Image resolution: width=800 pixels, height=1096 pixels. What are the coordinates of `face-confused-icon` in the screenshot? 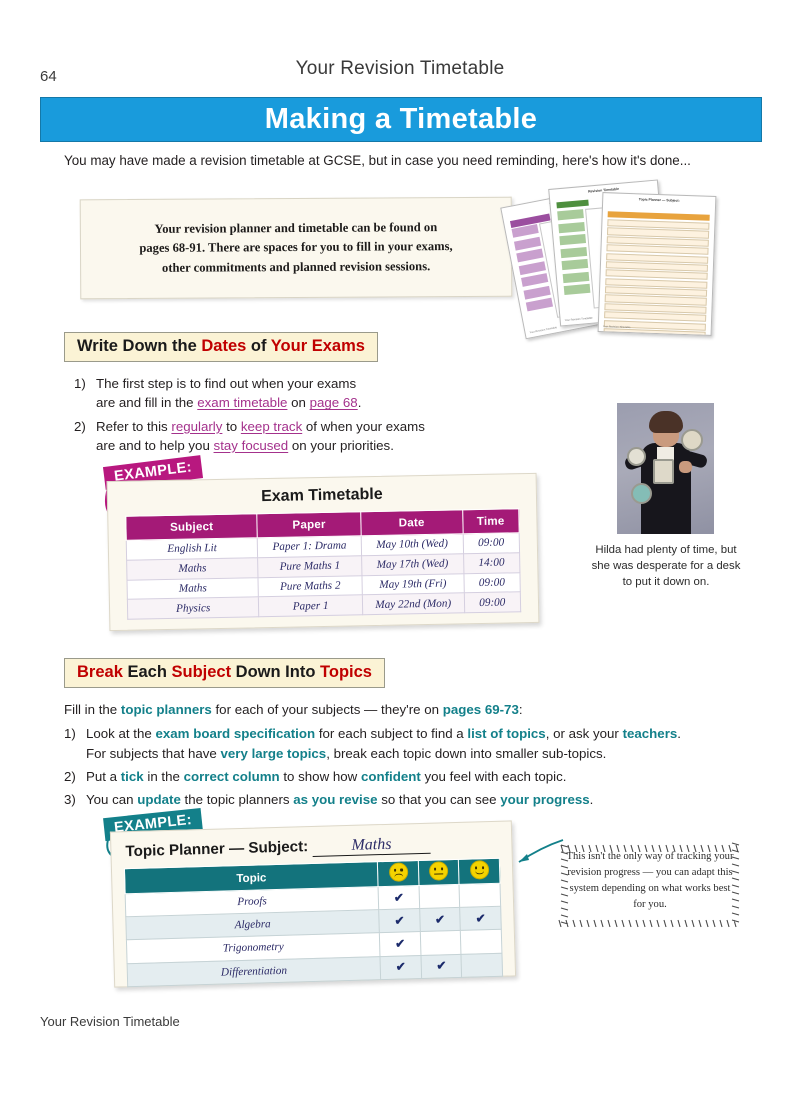 It's located at (398, 872).